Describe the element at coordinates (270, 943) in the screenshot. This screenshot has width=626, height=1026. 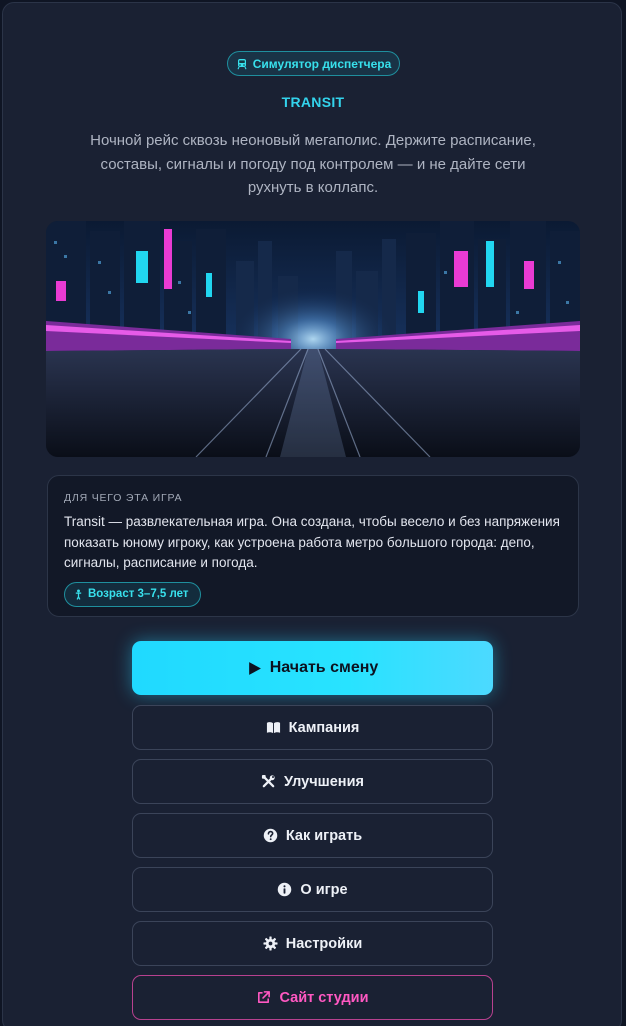
I see `gear-icon` at that location.